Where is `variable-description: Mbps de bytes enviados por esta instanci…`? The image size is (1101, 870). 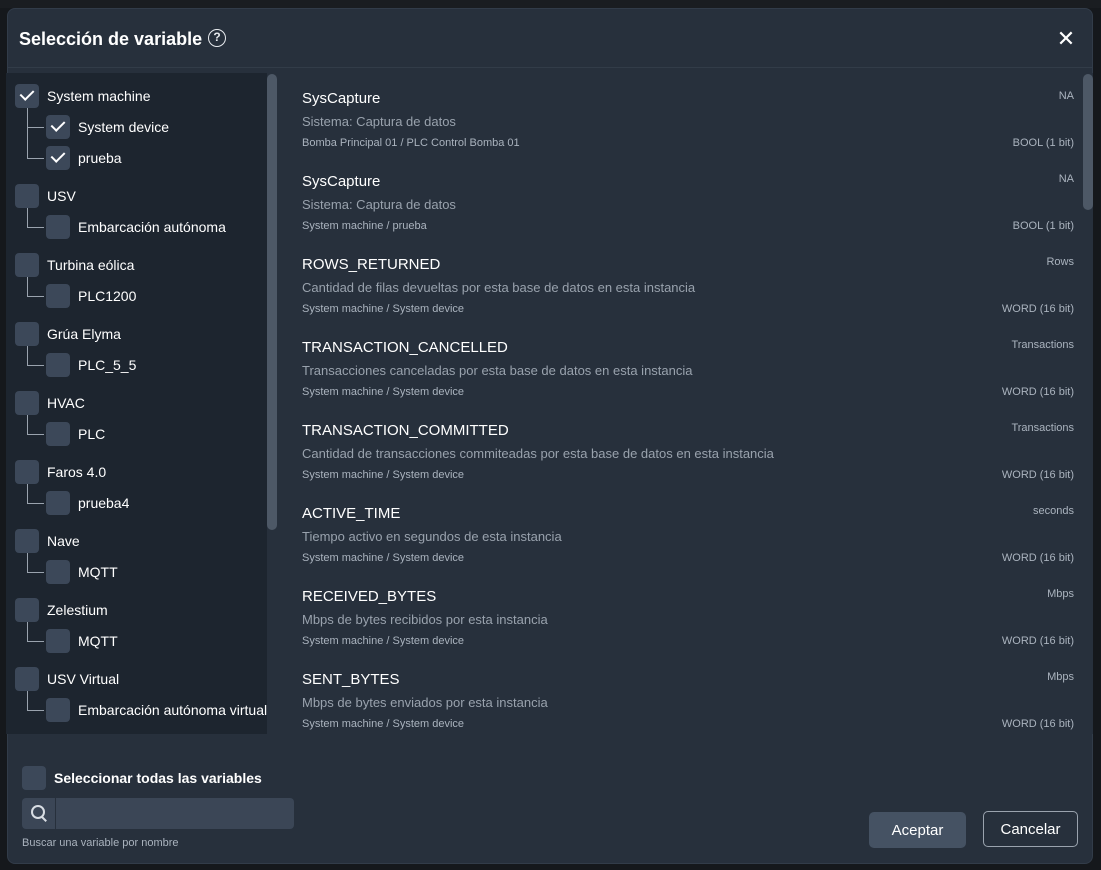
variable-description: Mbps de bytes enviados por esta instanci… is located at coordinates (425, 702).